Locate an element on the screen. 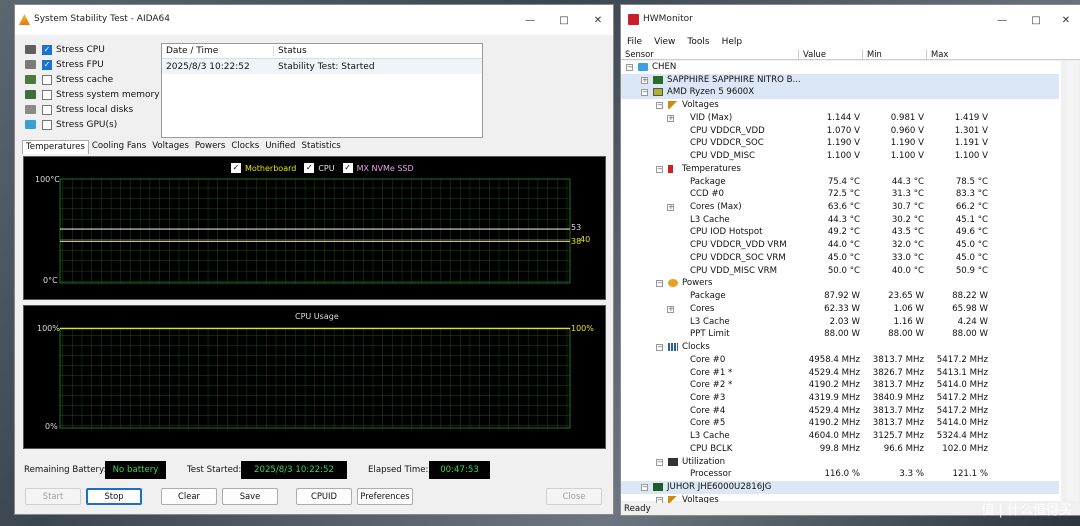 The image size is (1080, 526). sensor-row: Core #3 4319.9 MHz 3840.9 MHz 5417.2 MHz is located at coordinates (840, 398).